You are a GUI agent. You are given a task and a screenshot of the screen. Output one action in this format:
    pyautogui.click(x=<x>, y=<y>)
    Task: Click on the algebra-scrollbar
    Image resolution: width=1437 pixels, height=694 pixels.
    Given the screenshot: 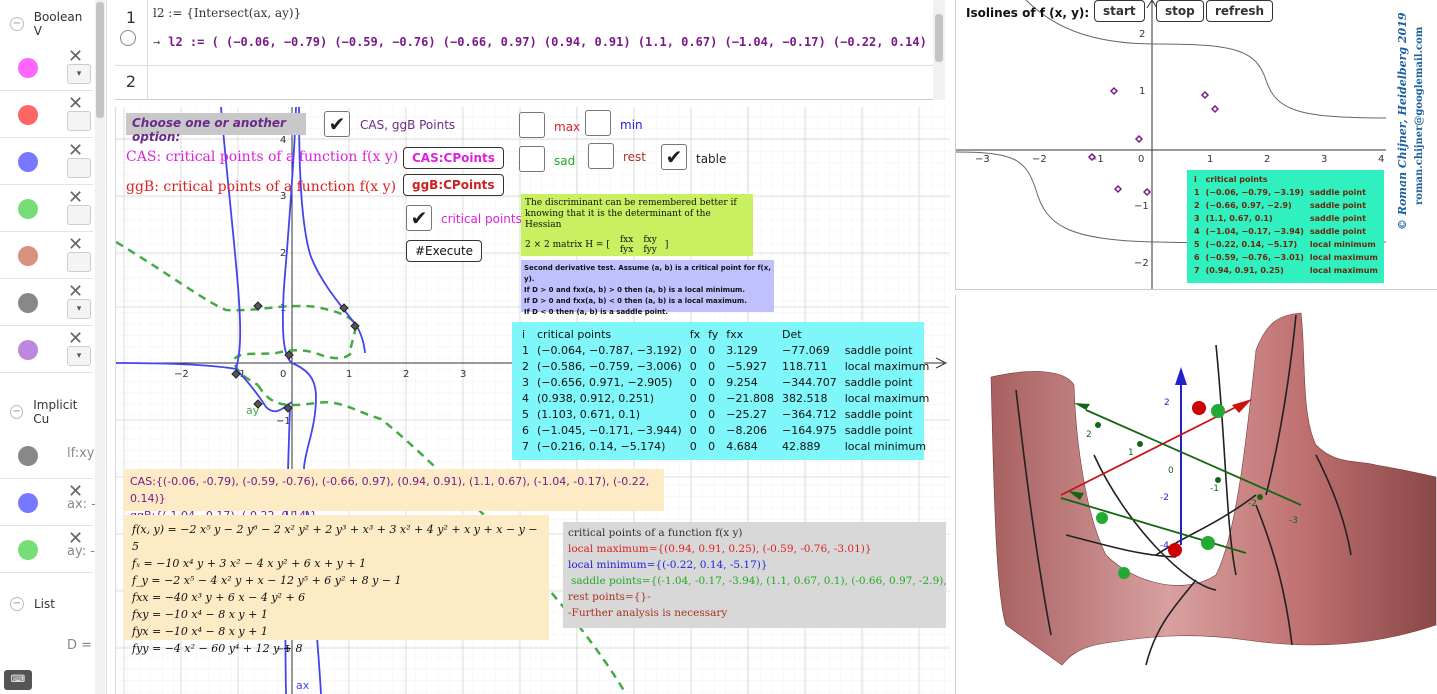 What is the action you would take?
    pyautogui.click(x=100, y=347)
    